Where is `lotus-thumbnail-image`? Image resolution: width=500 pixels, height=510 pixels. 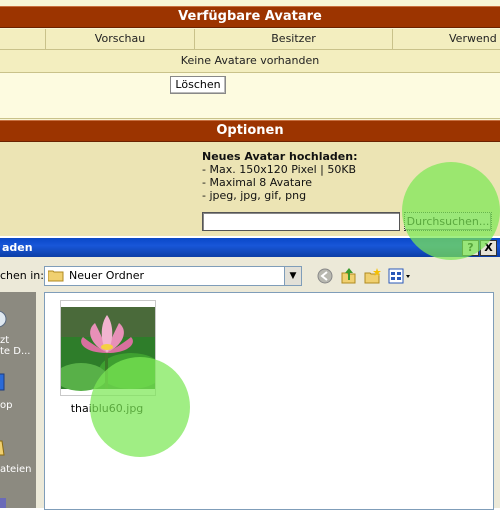
lotus-thumbnail-image is located at coordinates (109, 349).